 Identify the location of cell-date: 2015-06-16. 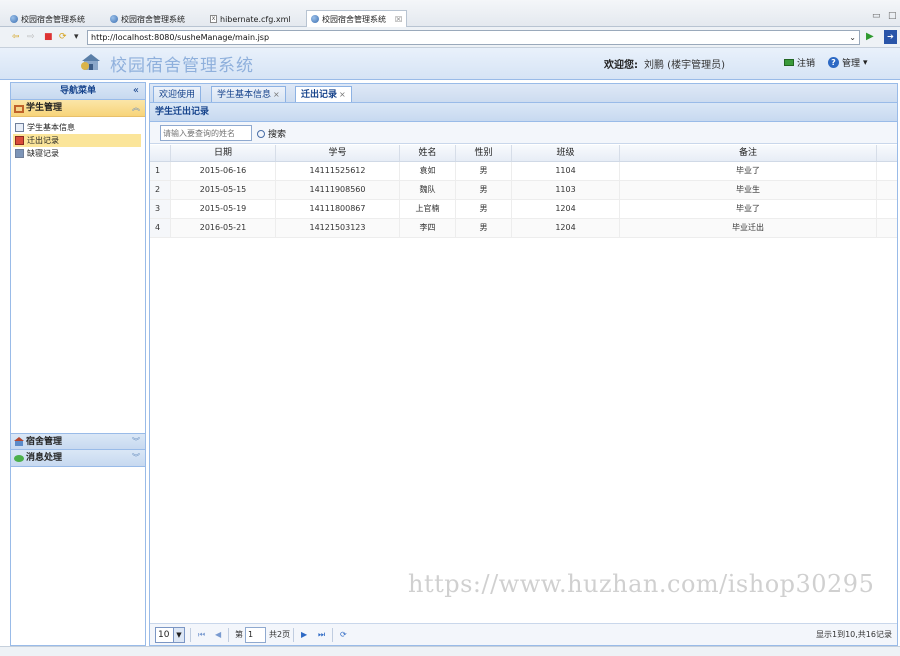
(223, 171).